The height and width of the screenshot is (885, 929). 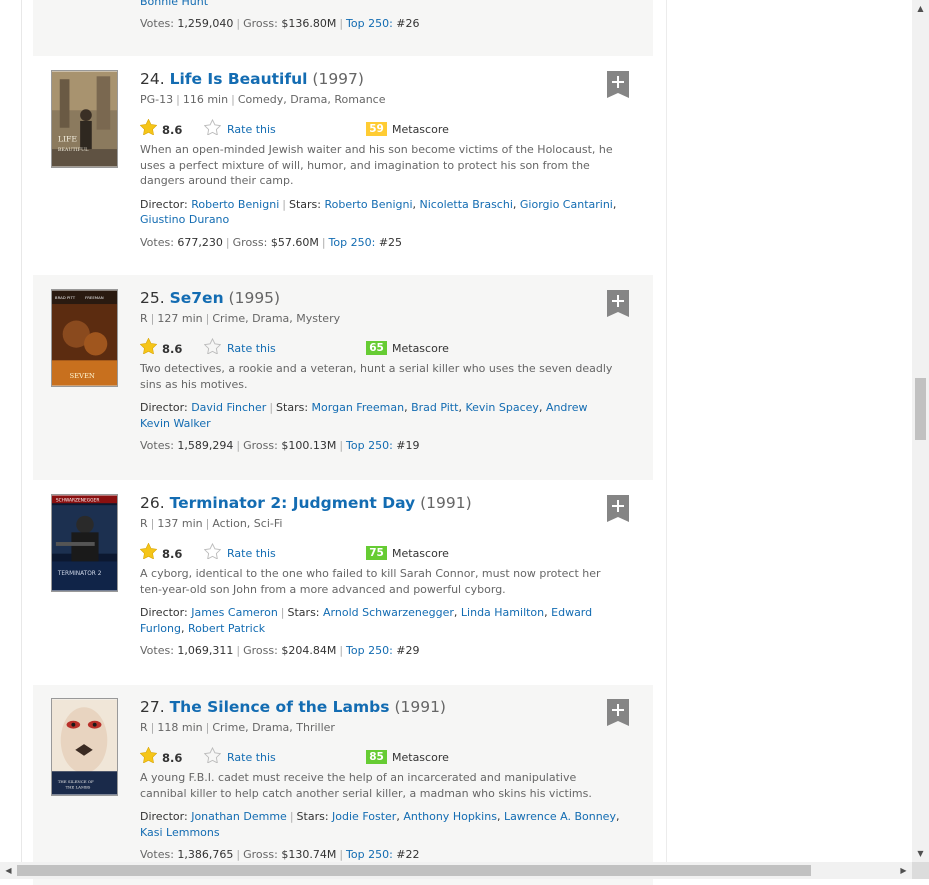 I want to click on star-link: Robert Patrick, so click(x=226, y=628).